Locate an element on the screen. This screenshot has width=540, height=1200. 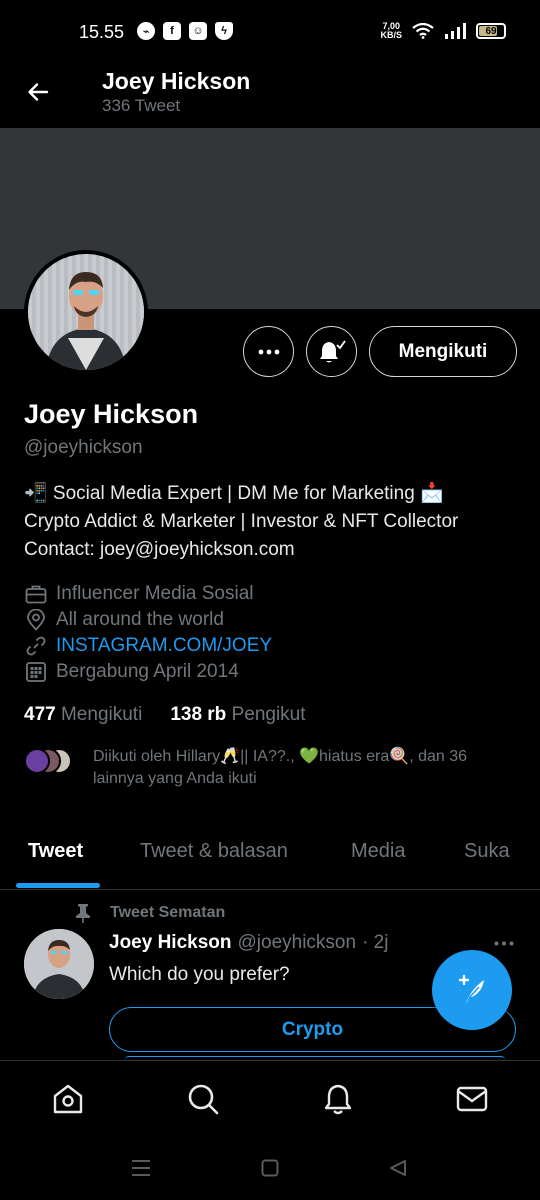
back-nav-button is located at coordinates (398, 1168).